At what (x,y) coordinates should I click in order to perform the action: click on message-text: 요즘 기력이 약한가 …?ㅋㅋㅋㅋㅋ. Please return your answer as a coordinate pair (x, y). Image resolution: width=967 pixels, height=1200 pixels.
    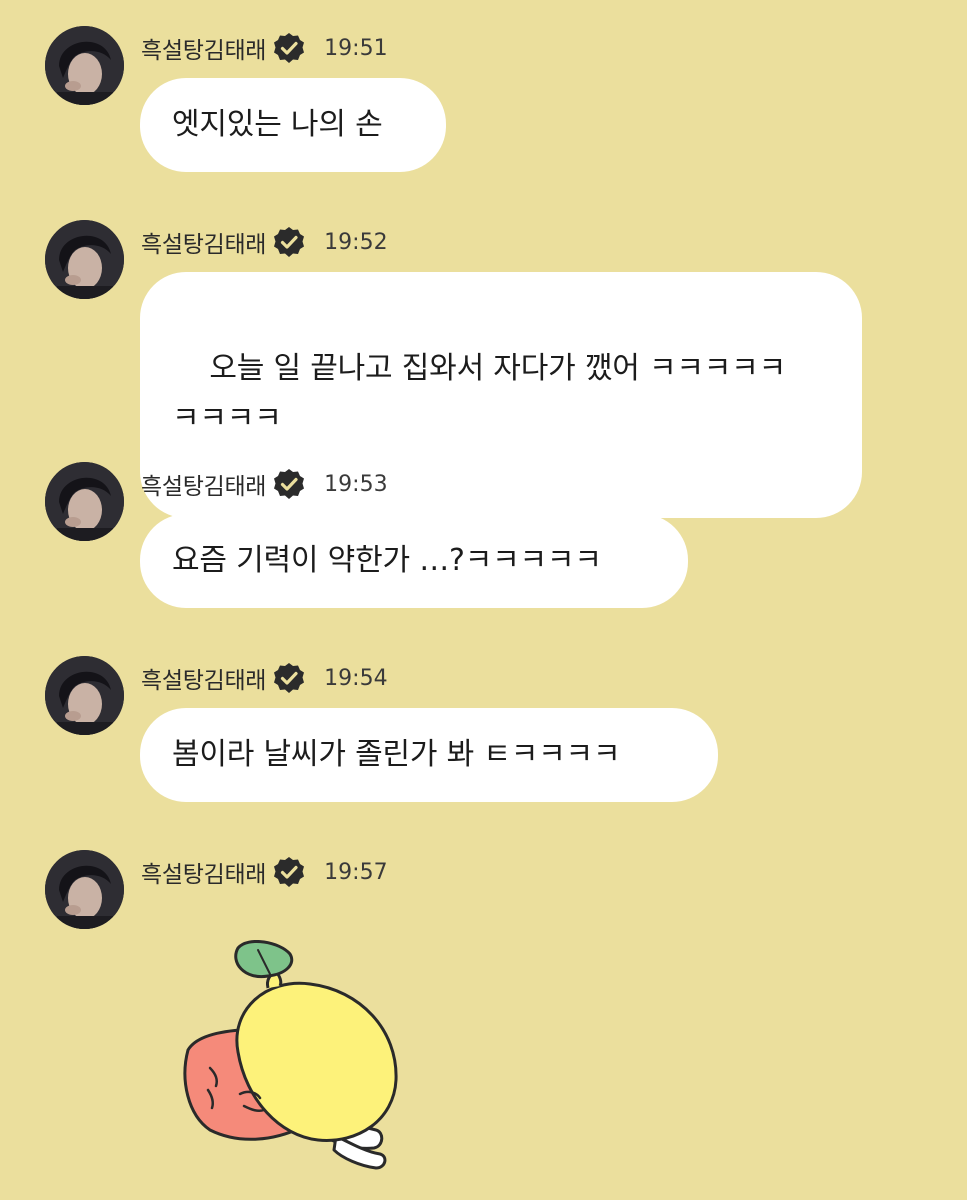
    Looking at the image, I should click on (387, 560).